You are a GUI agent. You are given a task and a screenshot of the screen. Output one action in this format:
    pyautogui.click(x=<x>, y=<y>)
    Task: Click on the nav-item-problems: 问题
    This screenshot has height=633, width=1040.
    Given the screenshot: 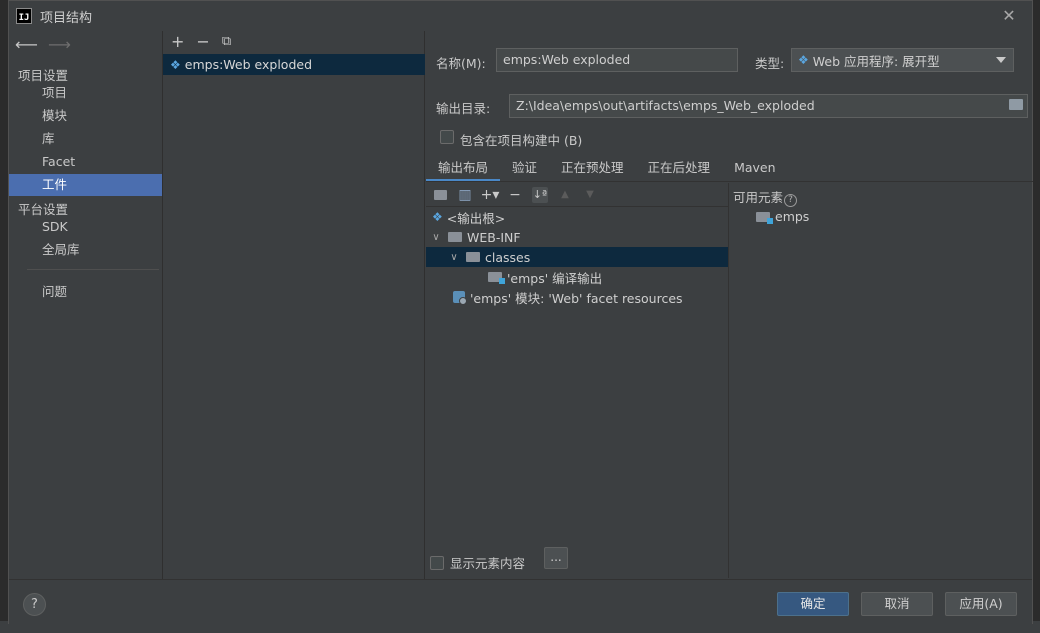 What is the action you would take?
    pyautogui.click(x=85, y=292)
    